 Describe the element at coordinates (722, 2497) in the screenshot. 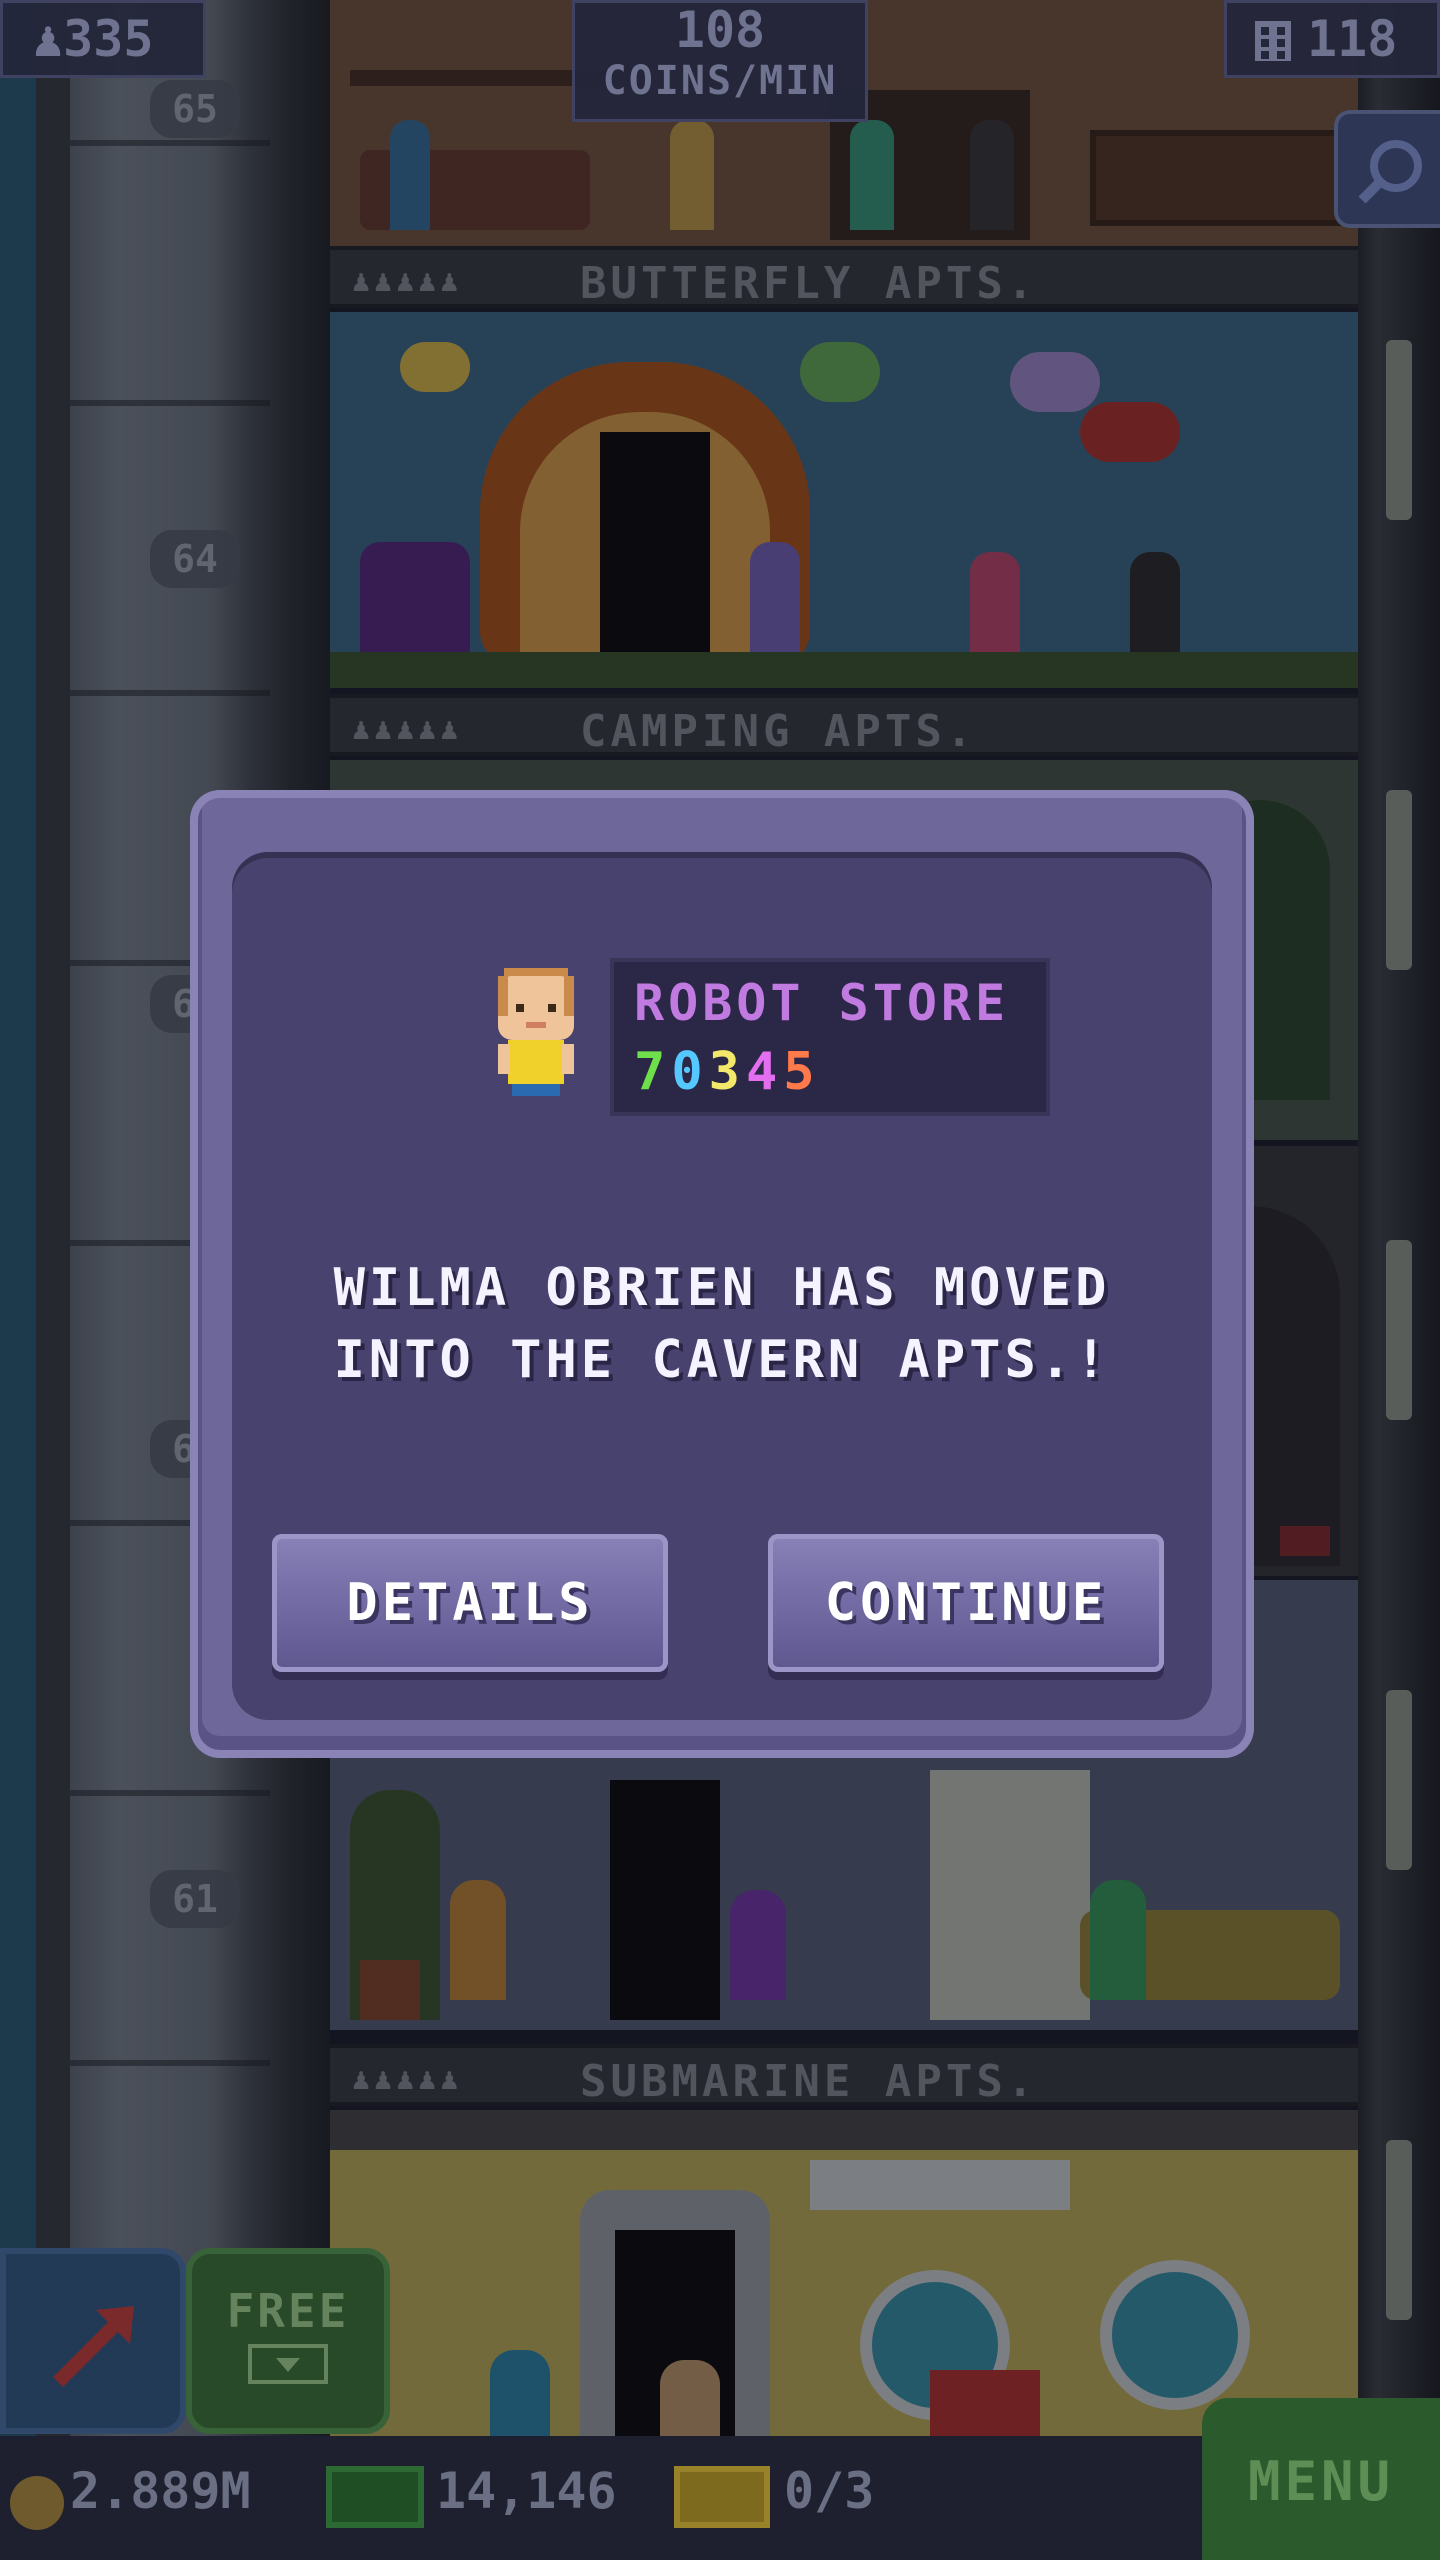

I see `ticket-icon` at that location.